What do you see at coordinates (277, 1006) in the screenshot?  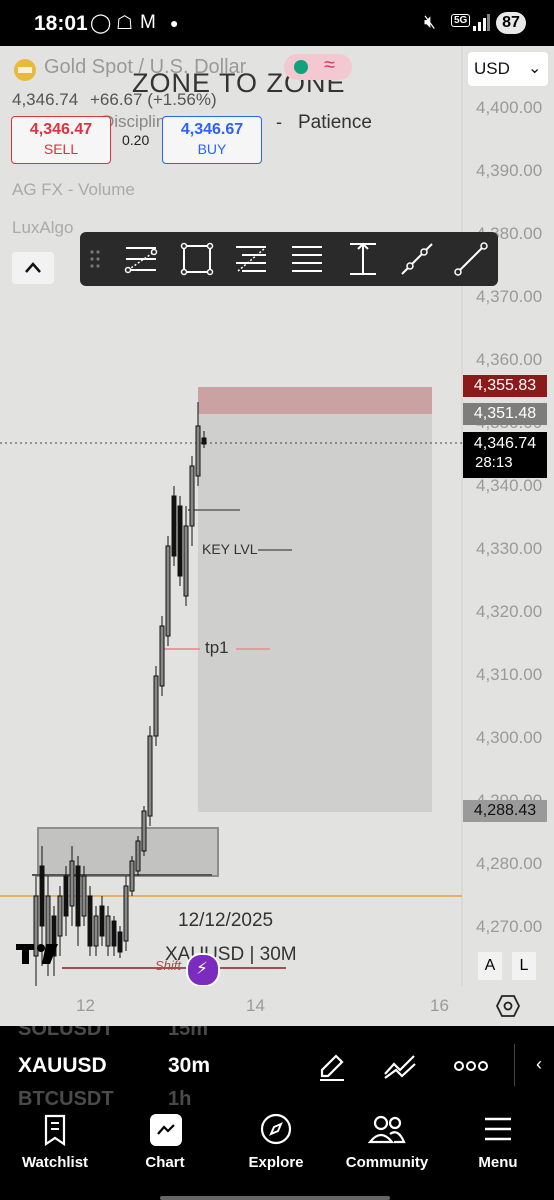 I see `time-axis: 12 14 16` at bounding box center [277, 1006].